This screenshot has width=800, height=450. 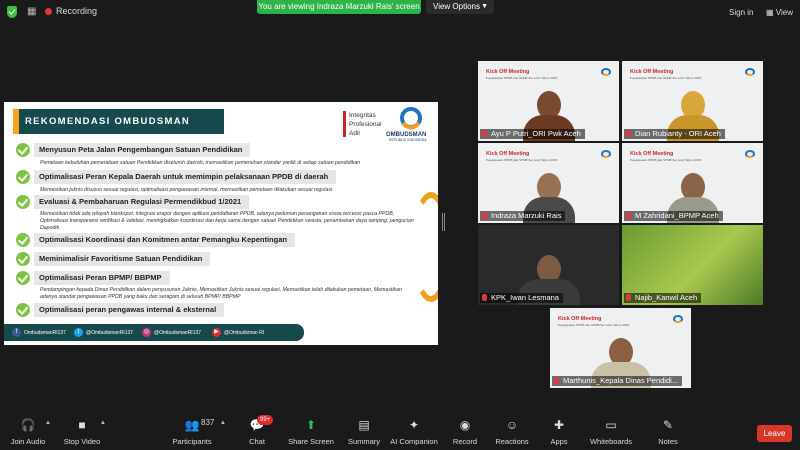 I want to click on summary-button: ▤ Summary, so click(x=364, y=431).